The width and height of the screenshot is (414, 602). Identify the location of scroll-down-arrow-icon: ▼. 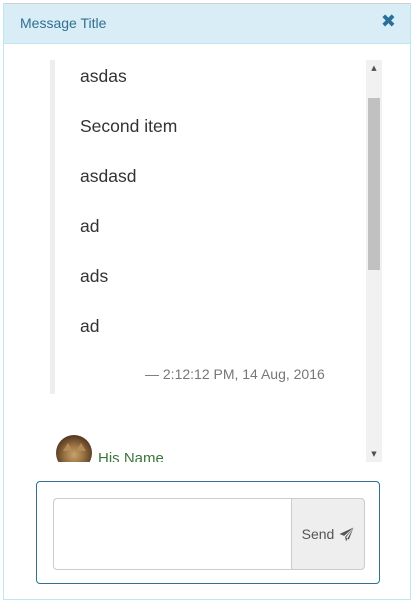
(374, 454).